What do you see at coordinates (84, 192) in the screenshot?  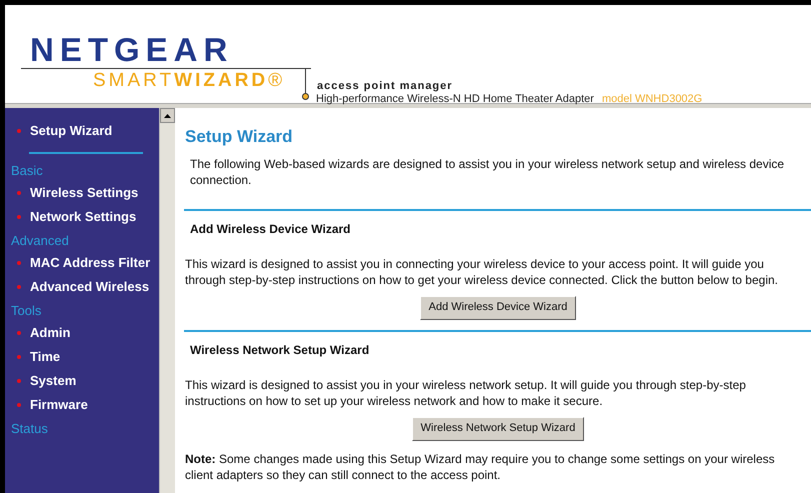 I see `menu-link: Wireless Settings` at bounding box center [84, 192].